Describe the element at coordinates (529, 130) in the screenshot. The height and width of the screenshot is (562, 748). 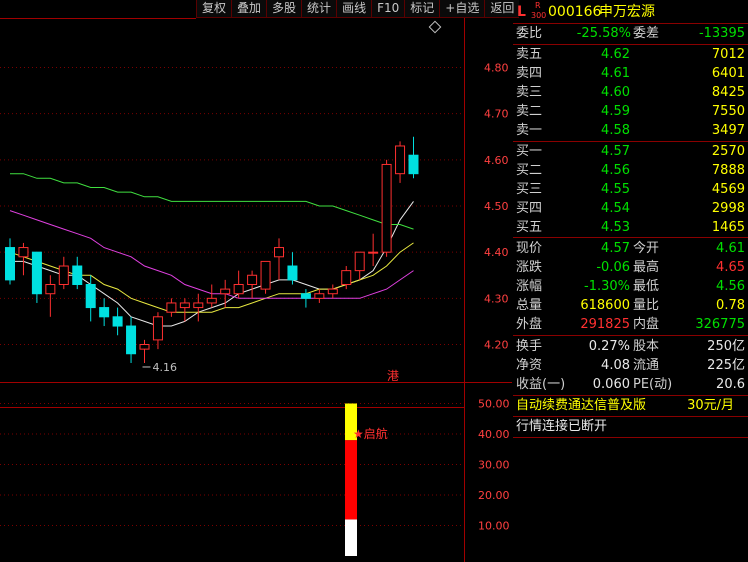
I see `ask-label: 卖一` at that location.